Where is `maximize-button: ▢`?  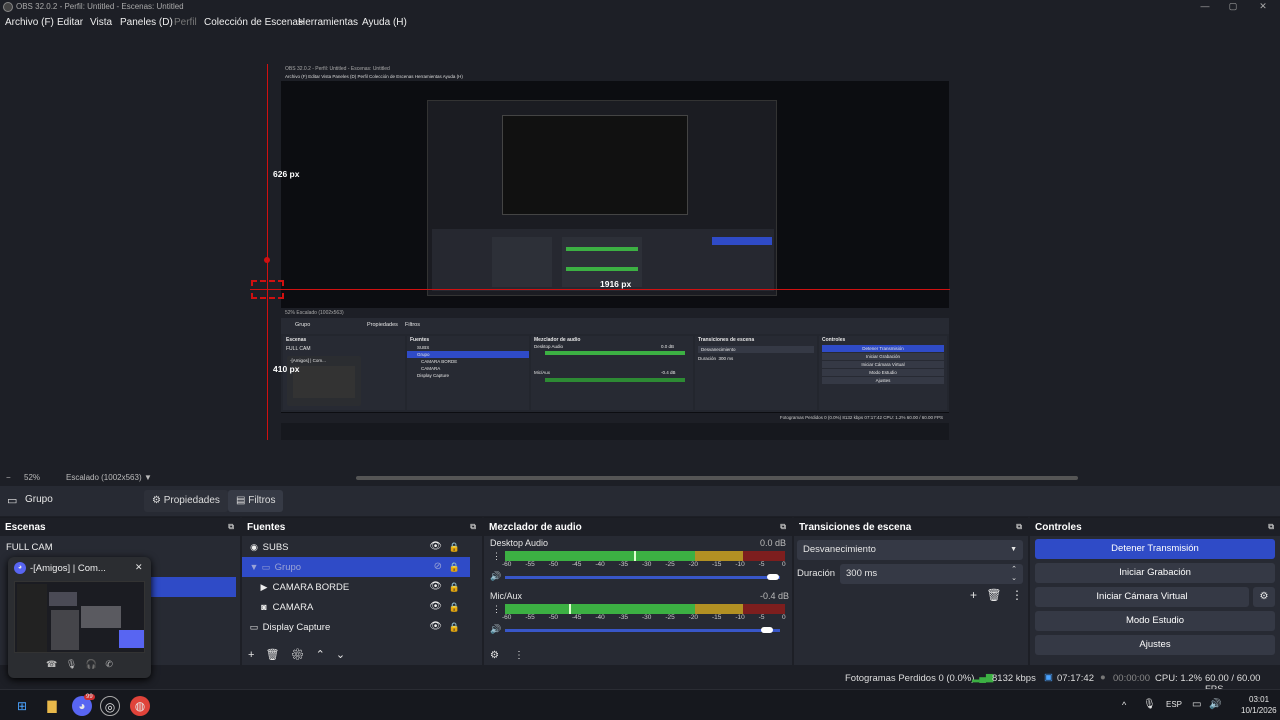
maximize-button: ▢ is located at coordinates (1233, 7).